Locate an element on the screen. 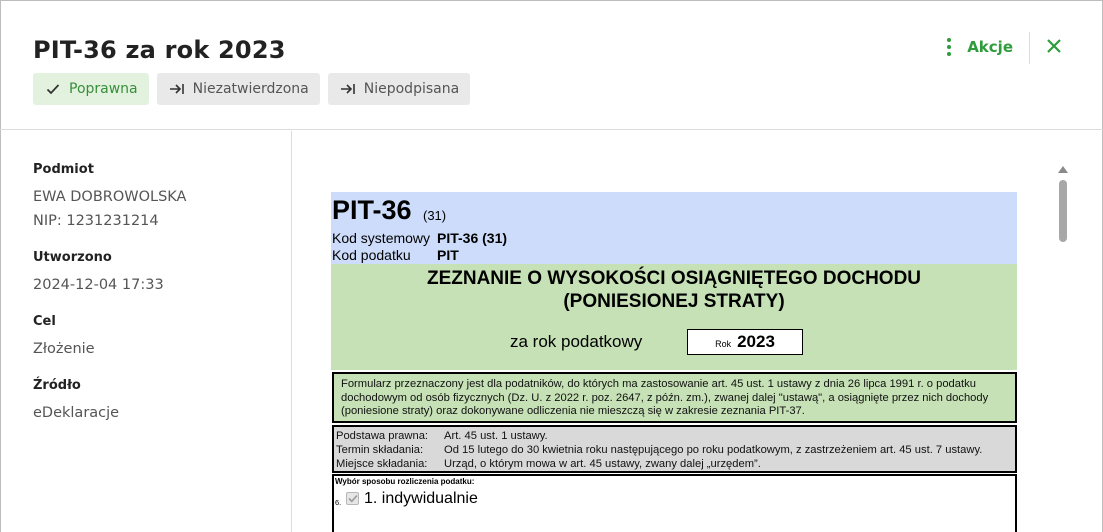 This screenshot has height=532, width=1103. field-number: 6. is located at coordinates (338, 502).